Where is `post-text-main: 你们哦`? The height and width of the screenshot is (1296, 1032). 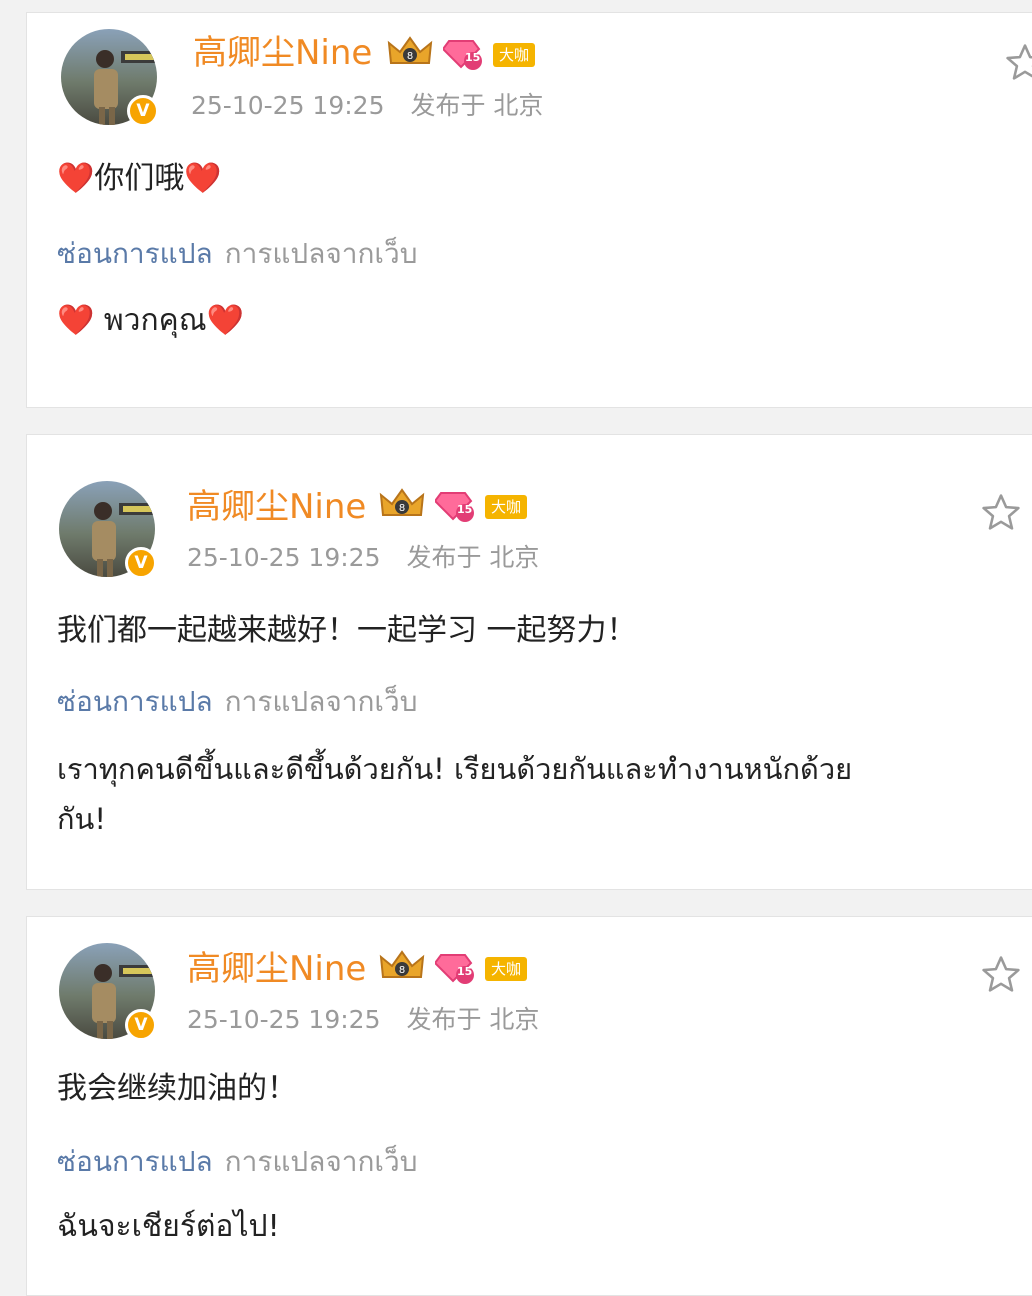
post-text-main: 你们哦 is located at coordinates (139, 178).